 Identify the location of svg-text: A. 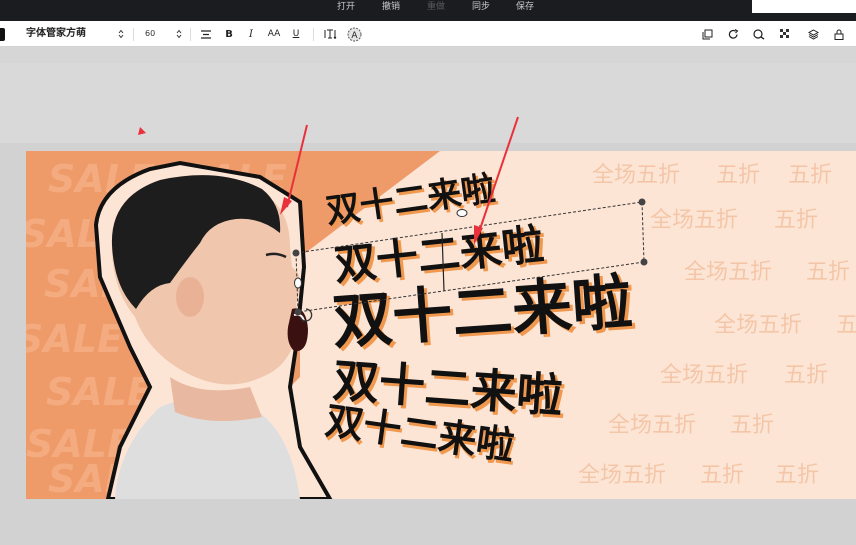
(354, 36).